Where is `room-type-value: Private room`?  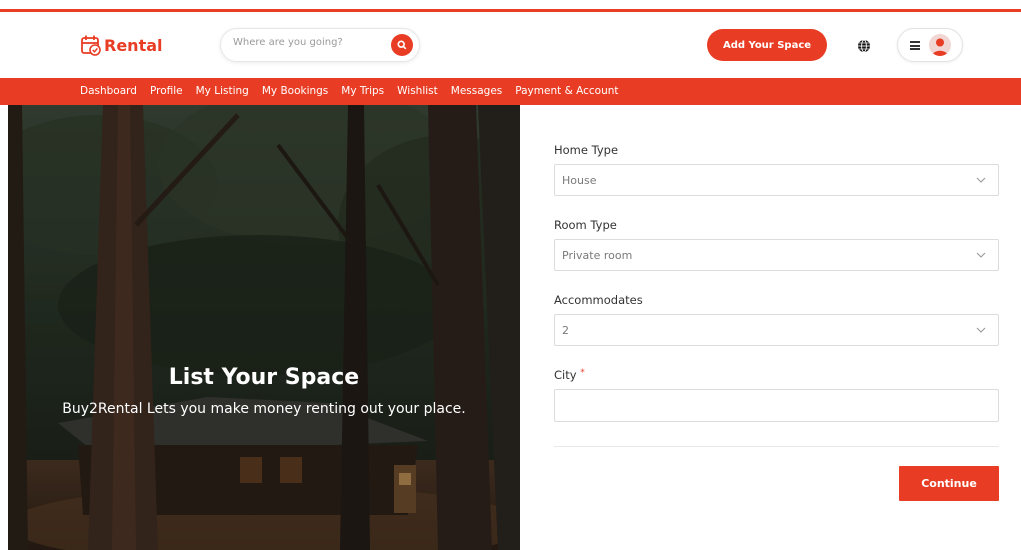 room-type-value: Private room is located at coordinates (597, 255).